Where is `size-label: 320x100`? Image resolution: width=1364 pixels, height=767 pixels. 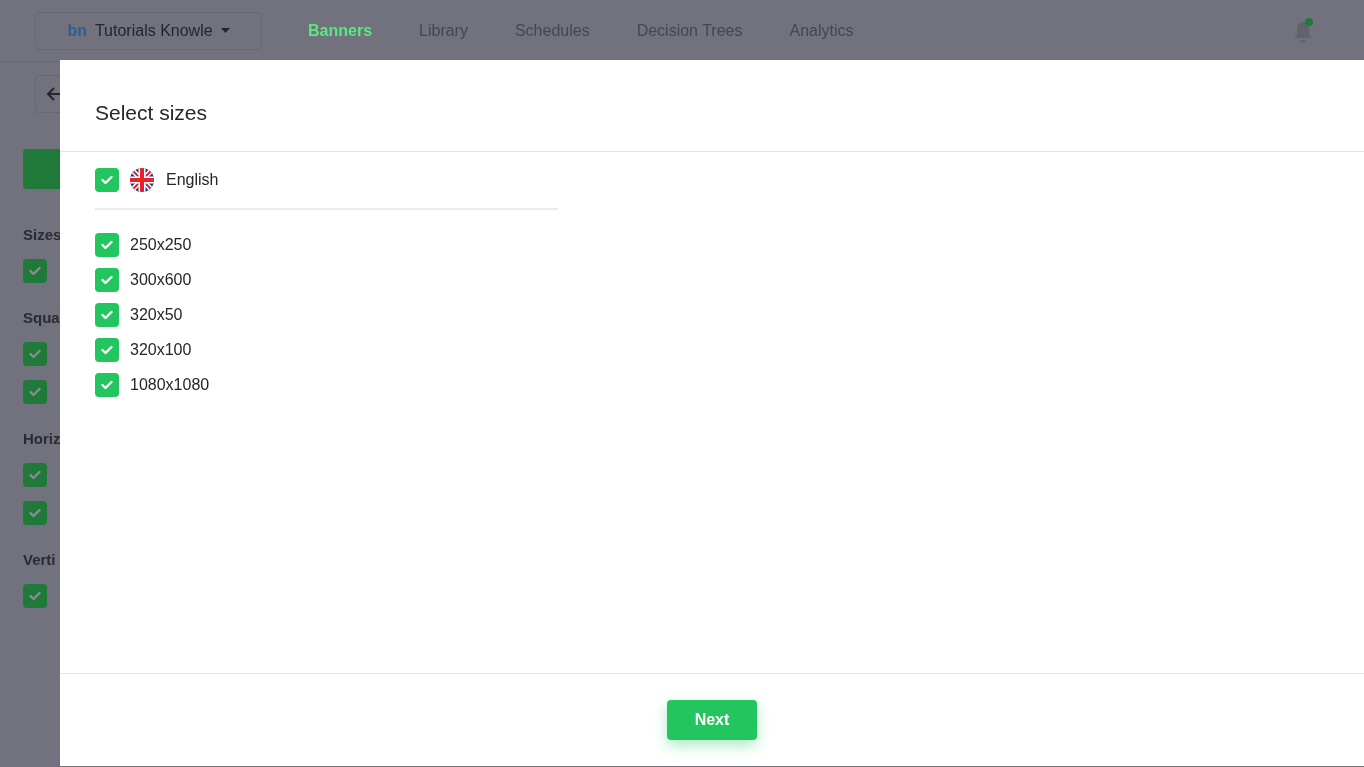
size-label: 320x100 is located at coordinates (161, 350).